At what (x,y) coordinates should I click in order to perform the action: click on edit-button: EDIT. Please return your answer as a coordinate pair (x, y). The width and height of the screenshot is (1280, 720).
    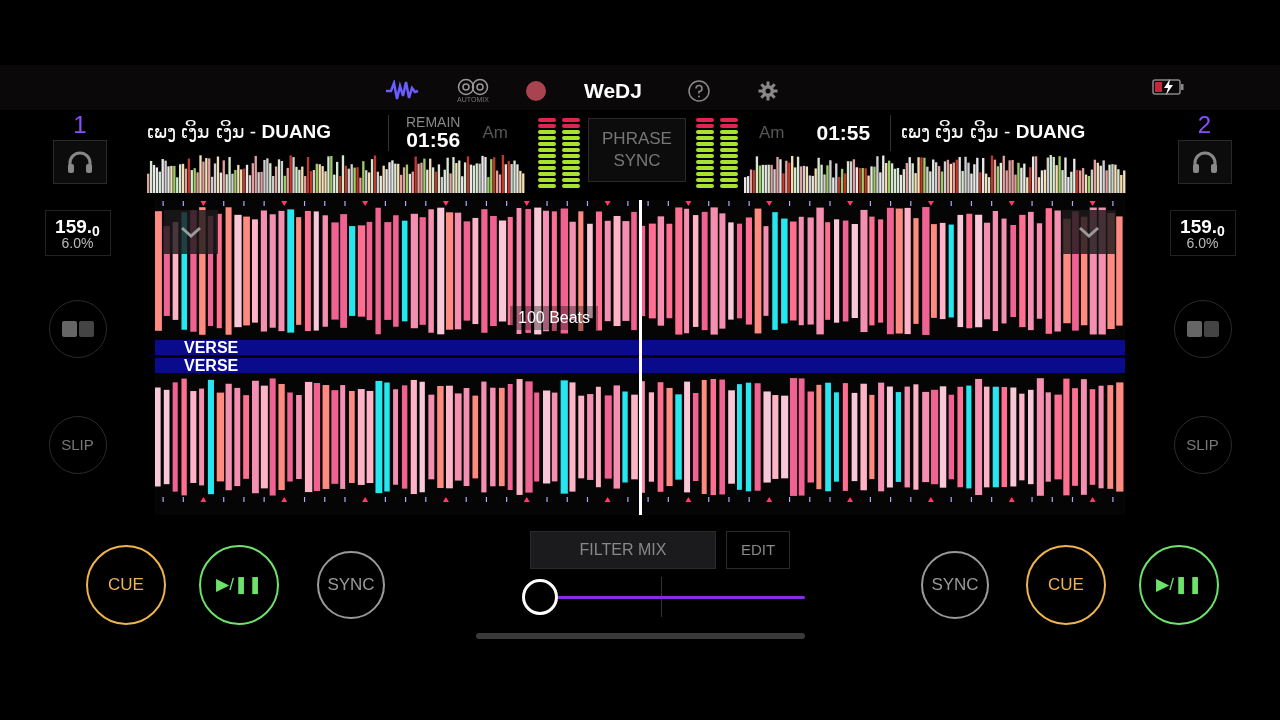
    Looking at the image, I should click on (758, 550).